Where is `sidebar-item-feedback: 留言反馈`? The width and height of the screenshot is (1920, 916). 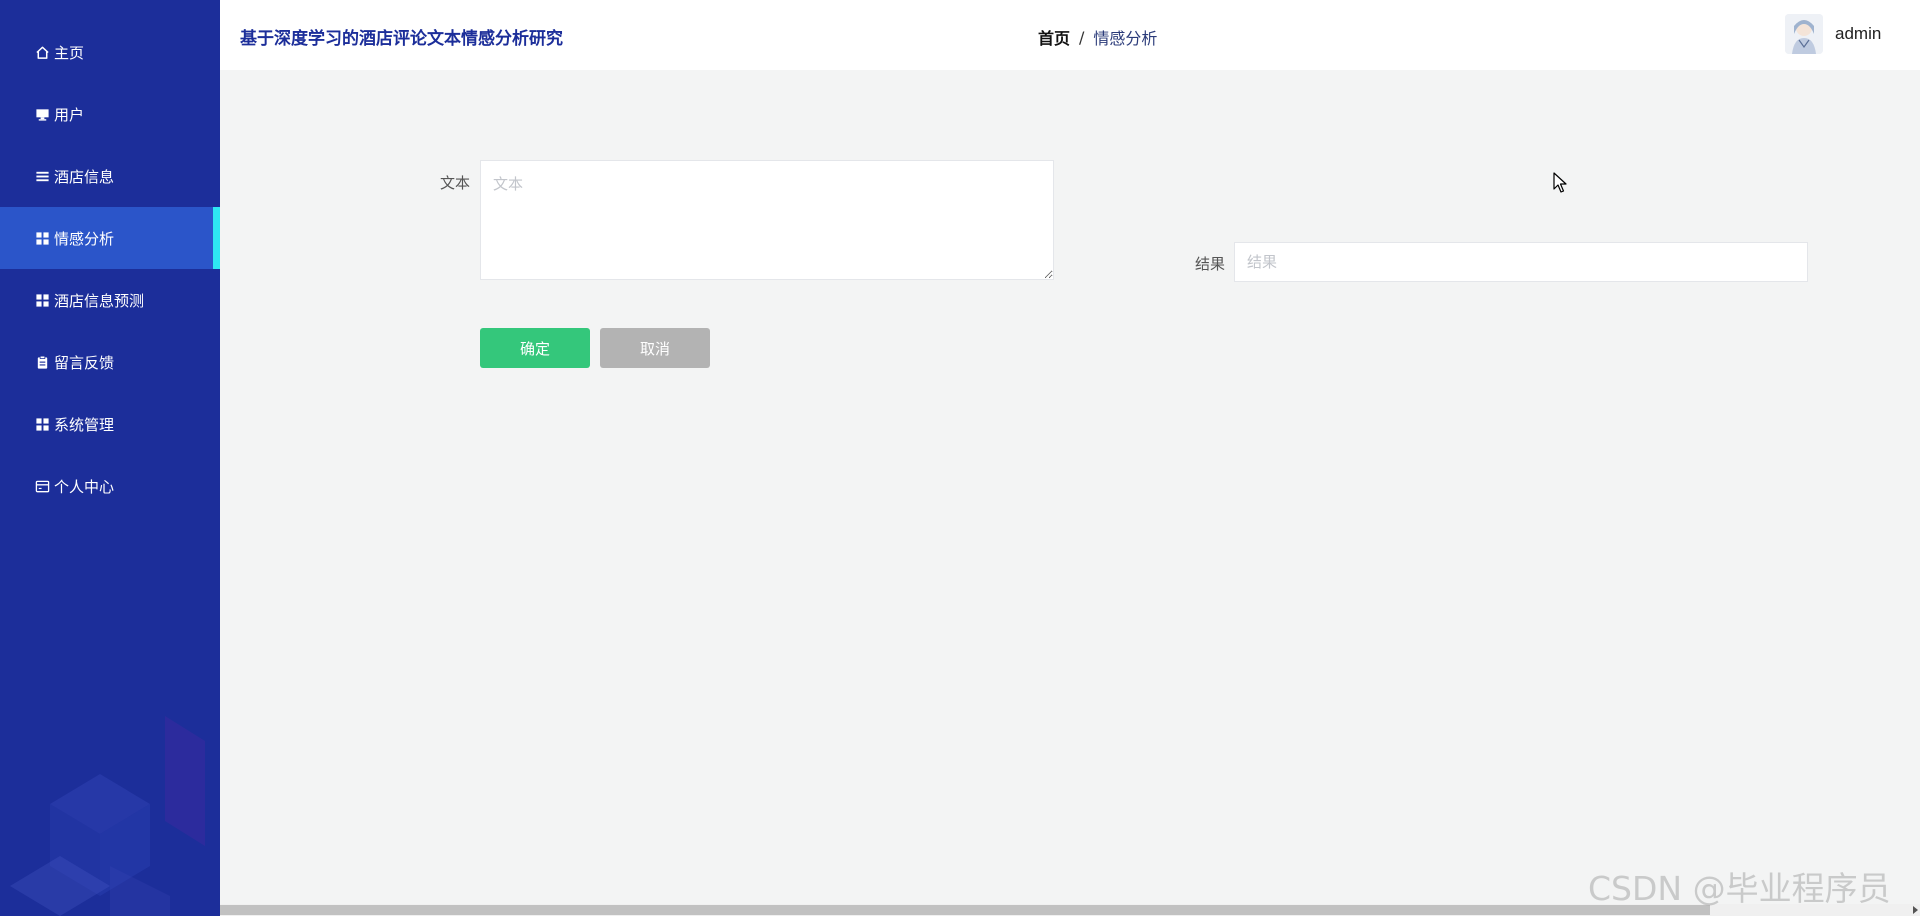 sidebar-item-feedback: 留言反馈 is located at coordinates (110, 362).